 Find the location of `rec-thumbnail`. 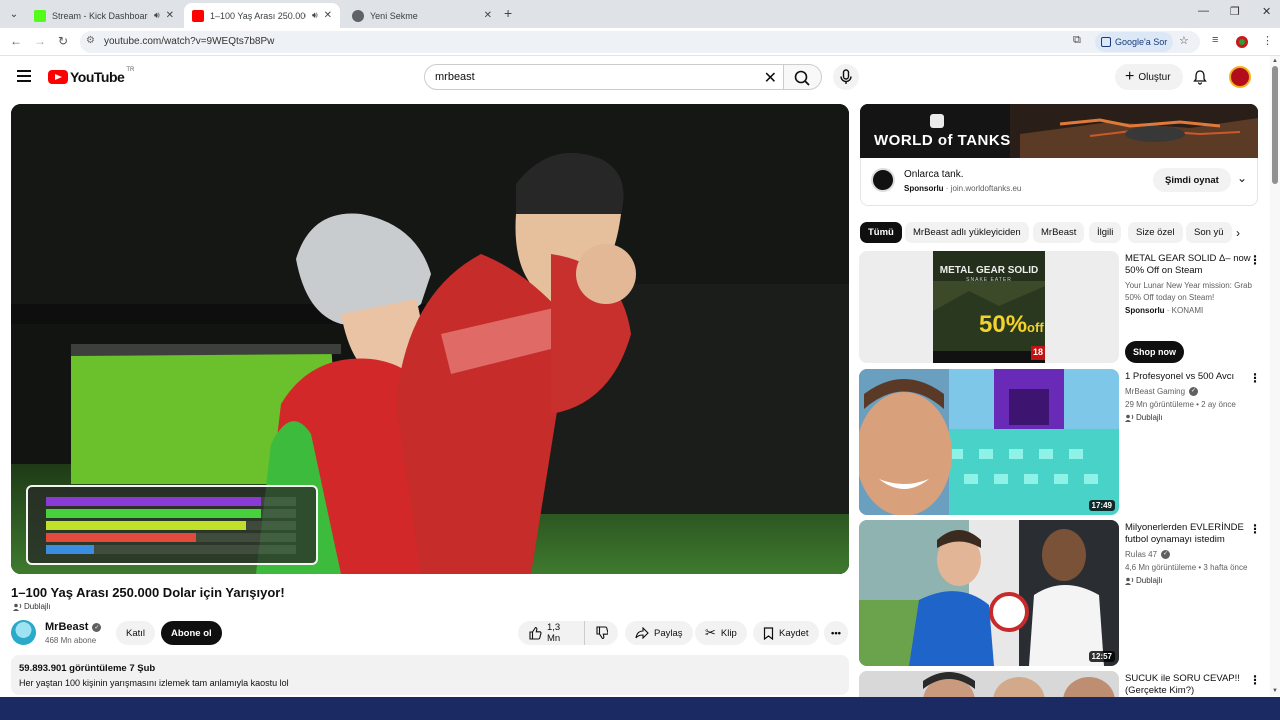

rec-thumbnail is located at coordinates (989, 684).